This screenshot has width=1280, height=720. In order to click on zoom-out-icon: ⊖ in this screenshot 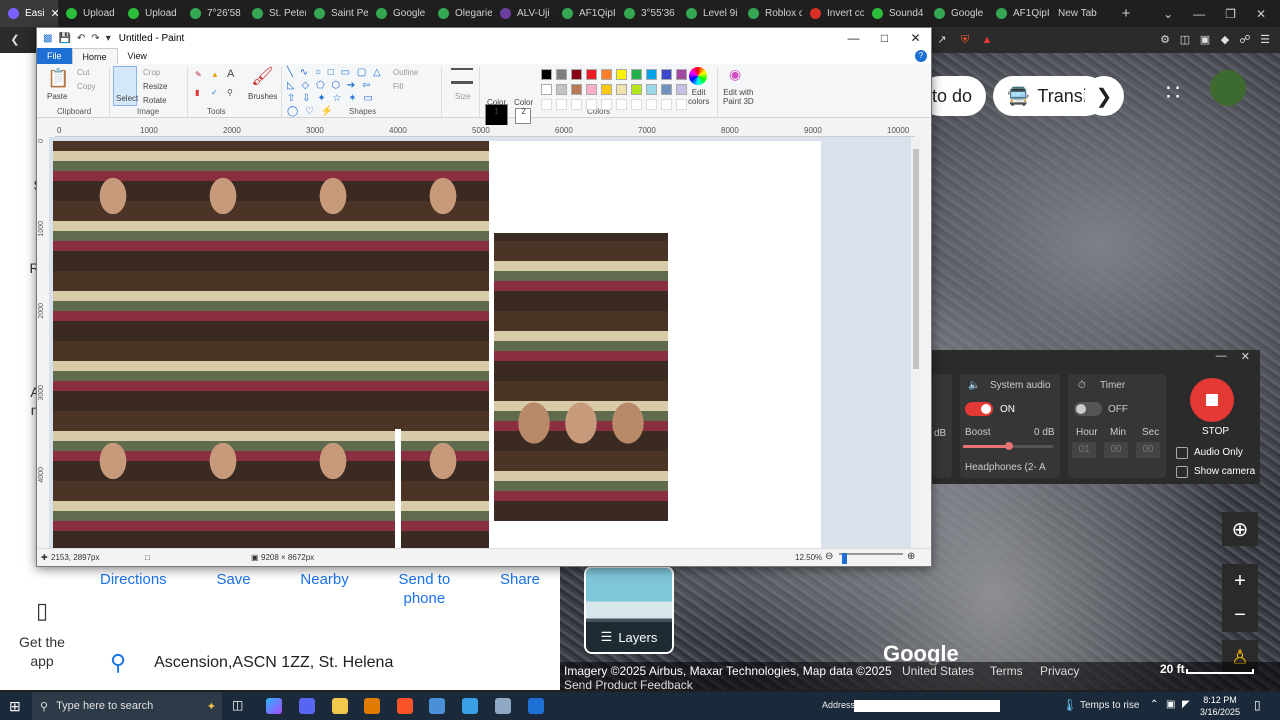, I will do `click(829, 556)`.